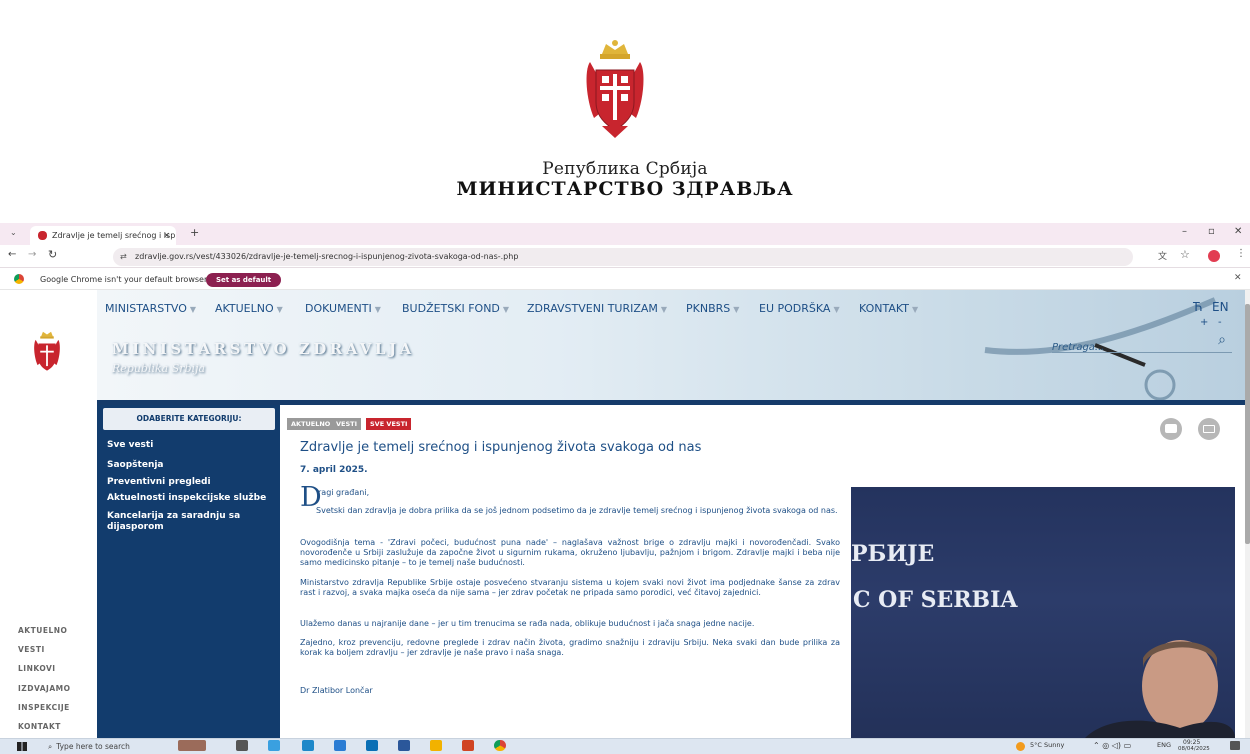 The height and width of the screenshot is (754, 1250). I want to click on task-view-icon, so click(242, 745).